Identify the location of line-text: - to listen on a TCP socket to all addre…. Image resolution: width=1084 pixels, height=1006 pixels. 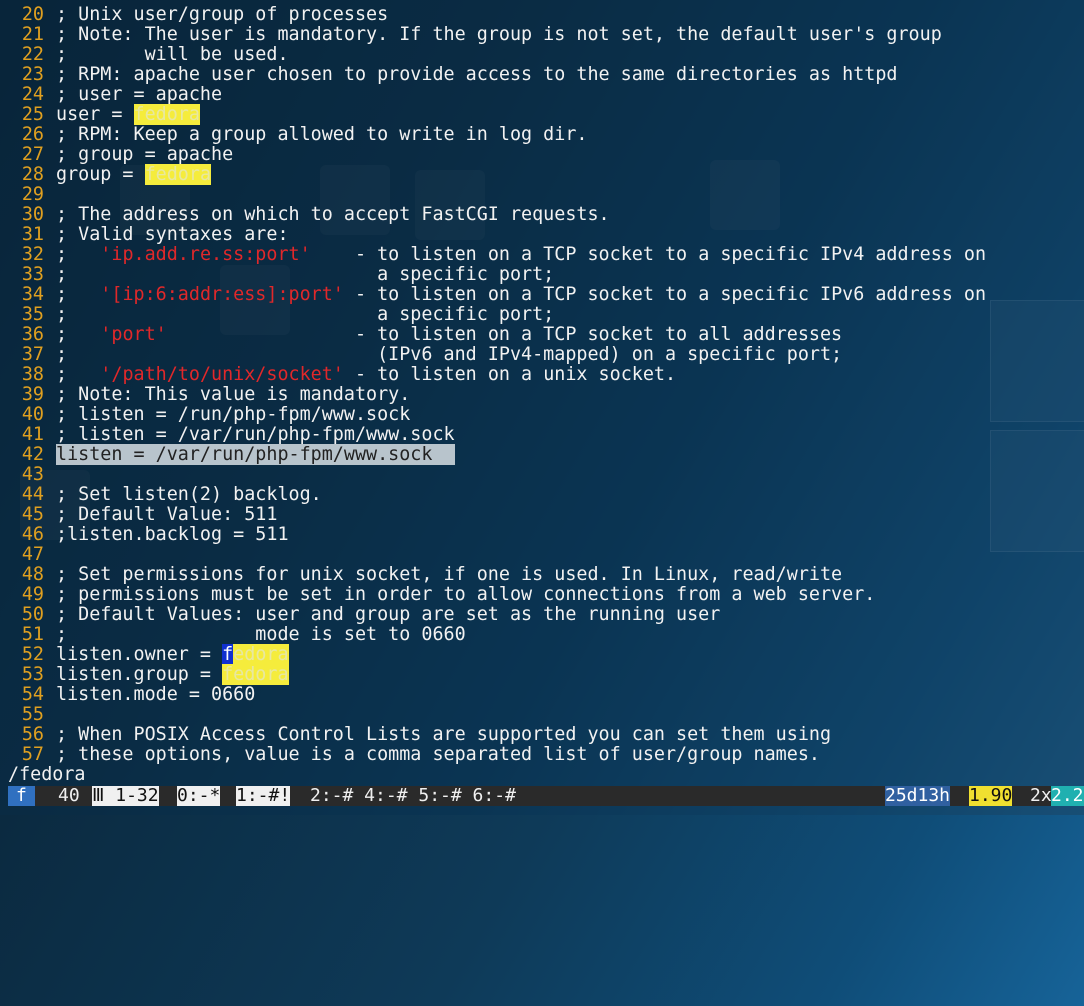
(504, 334).